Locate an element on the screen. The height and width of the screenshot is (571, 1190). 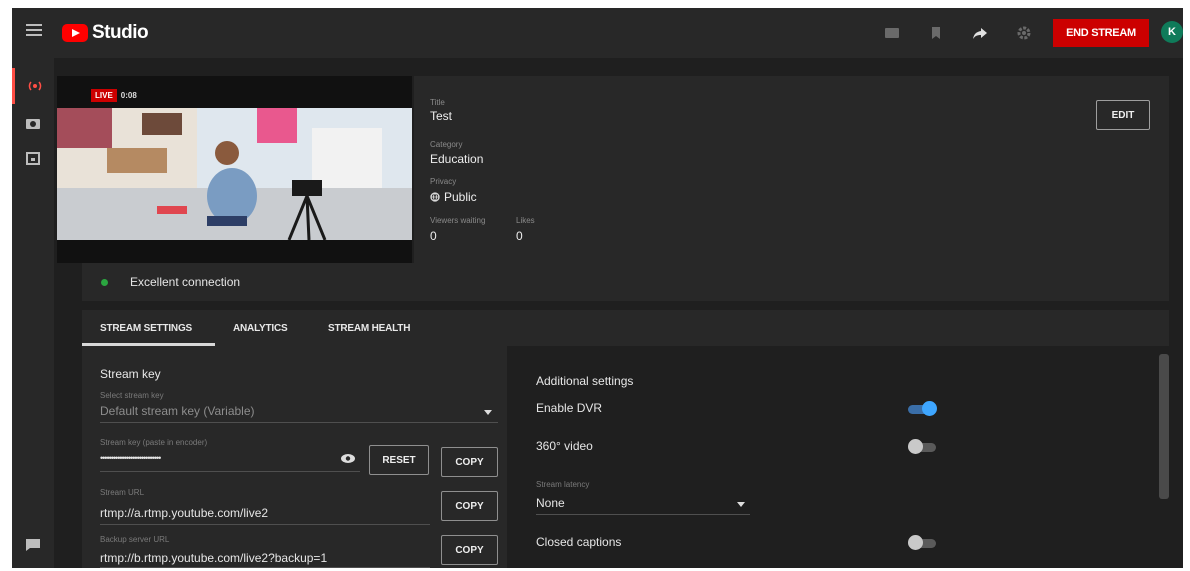
video360-toggle is located at coordinates (922, 446).